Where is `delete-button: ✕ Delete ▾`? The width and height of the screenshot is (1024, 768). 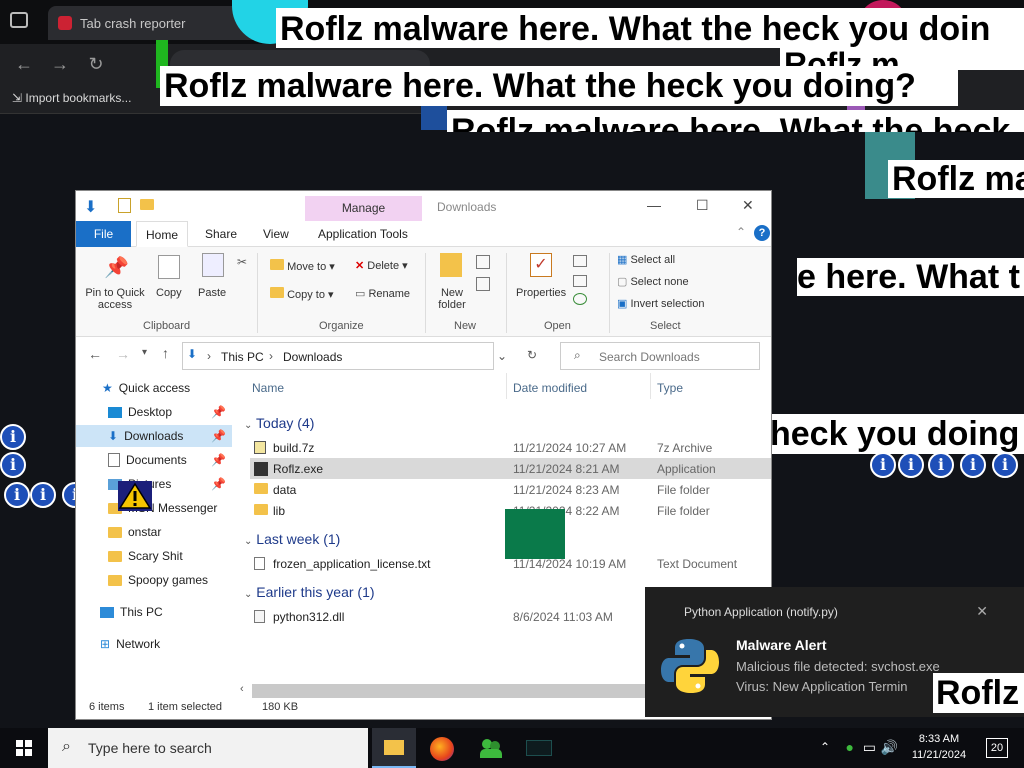 delete-button: ✕ Delete ▾ is located at coordinates (381, 265).